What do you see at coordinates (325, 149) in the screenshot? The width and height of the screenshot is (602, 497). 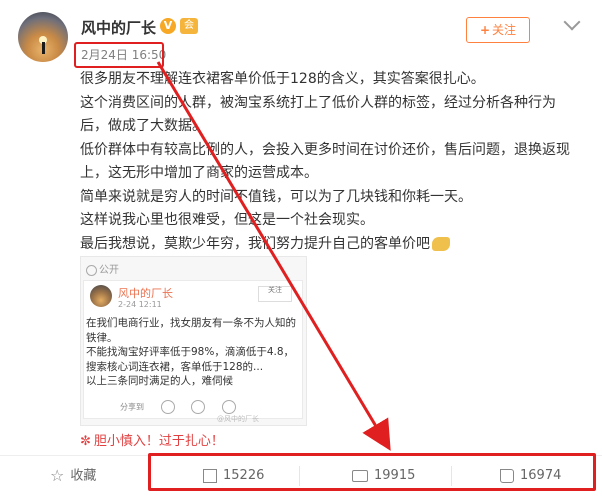 I see `post-line: 低价群体中有较高比例的人，会投入更多时间在讨价还价，售后问题，退换返现` at bounding box center [325, 149].